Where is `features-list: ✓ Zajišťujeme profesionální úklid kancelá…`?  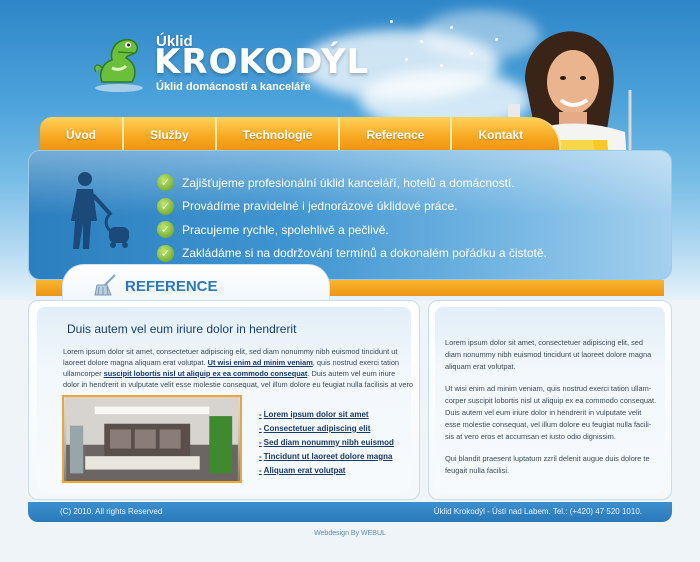
features-list: ✓ Zajišťujeme profesionální úklid kancelá… is located at coordinates (352, 218).